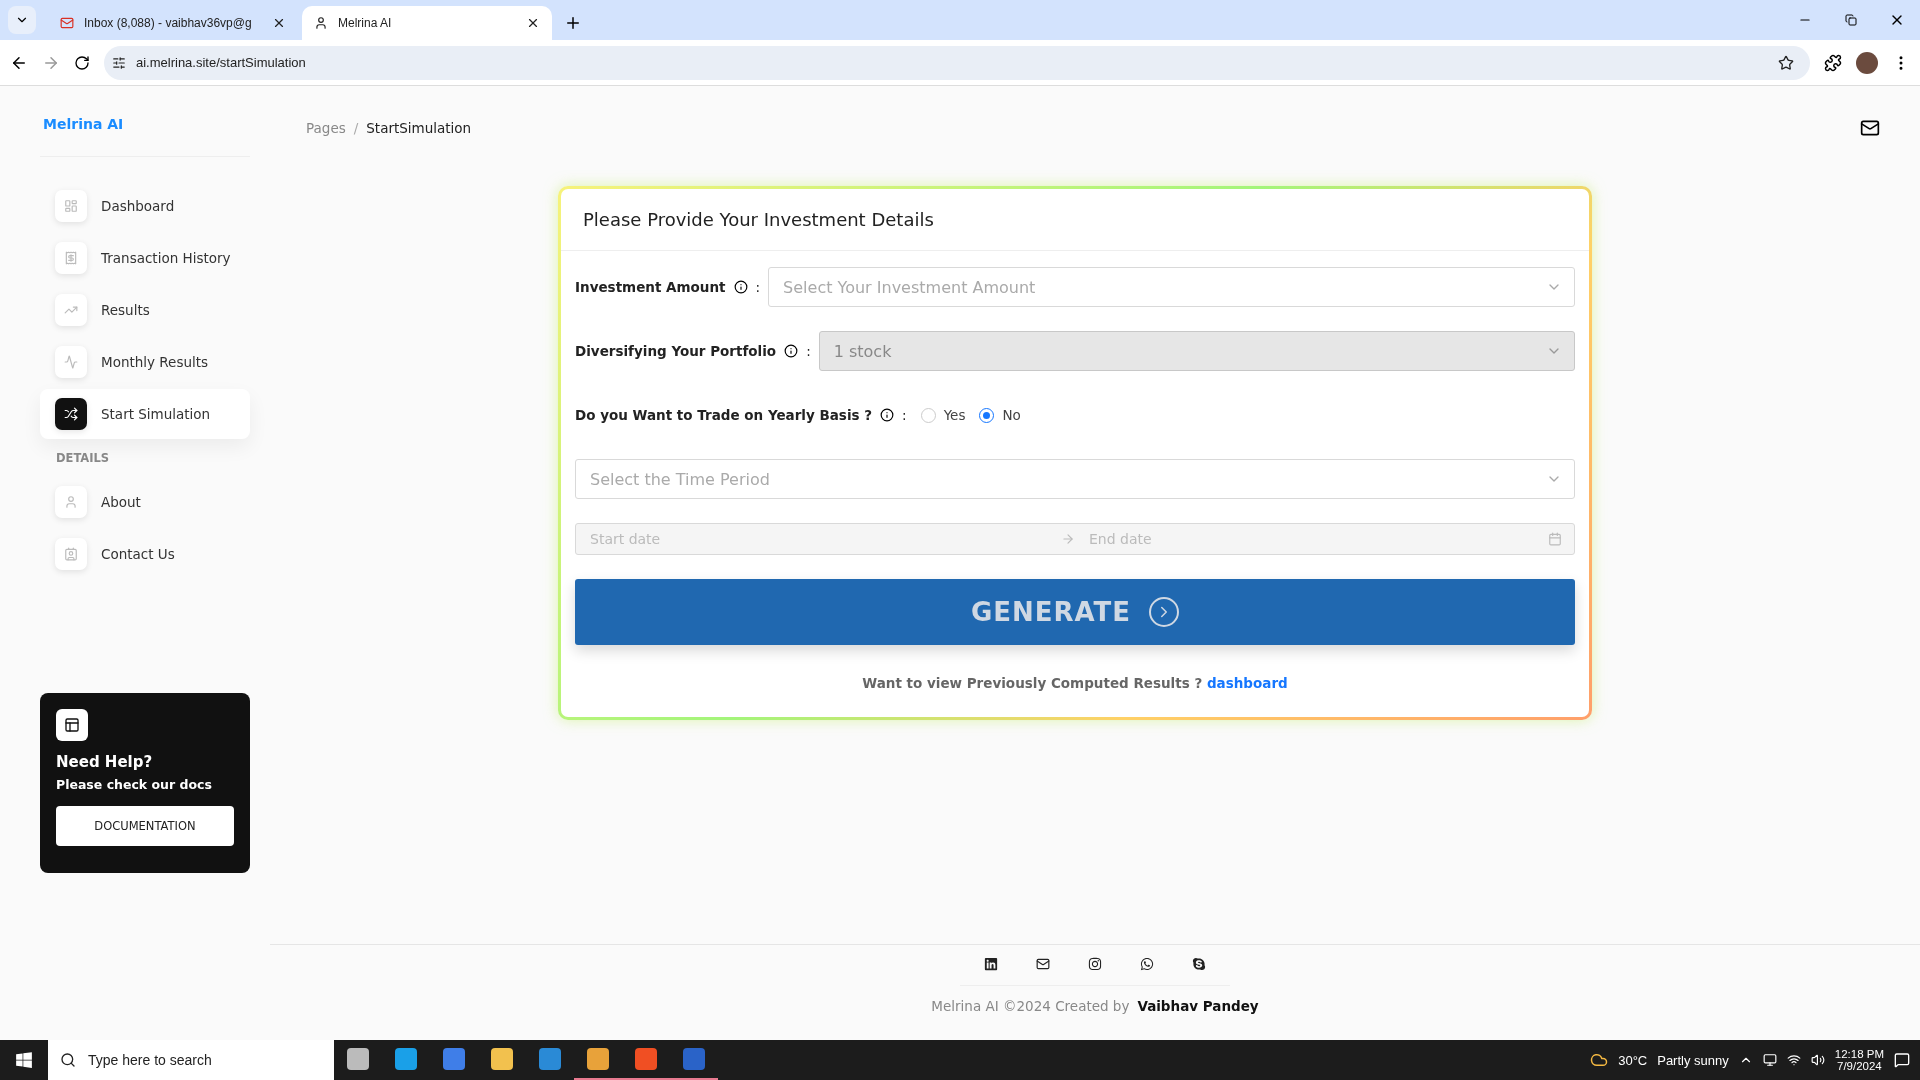 The image size is (1920, 1080). Describe the element at coordinates (1075, 612) in the screenshot. I see `generate-button: GENERATE` at that location.